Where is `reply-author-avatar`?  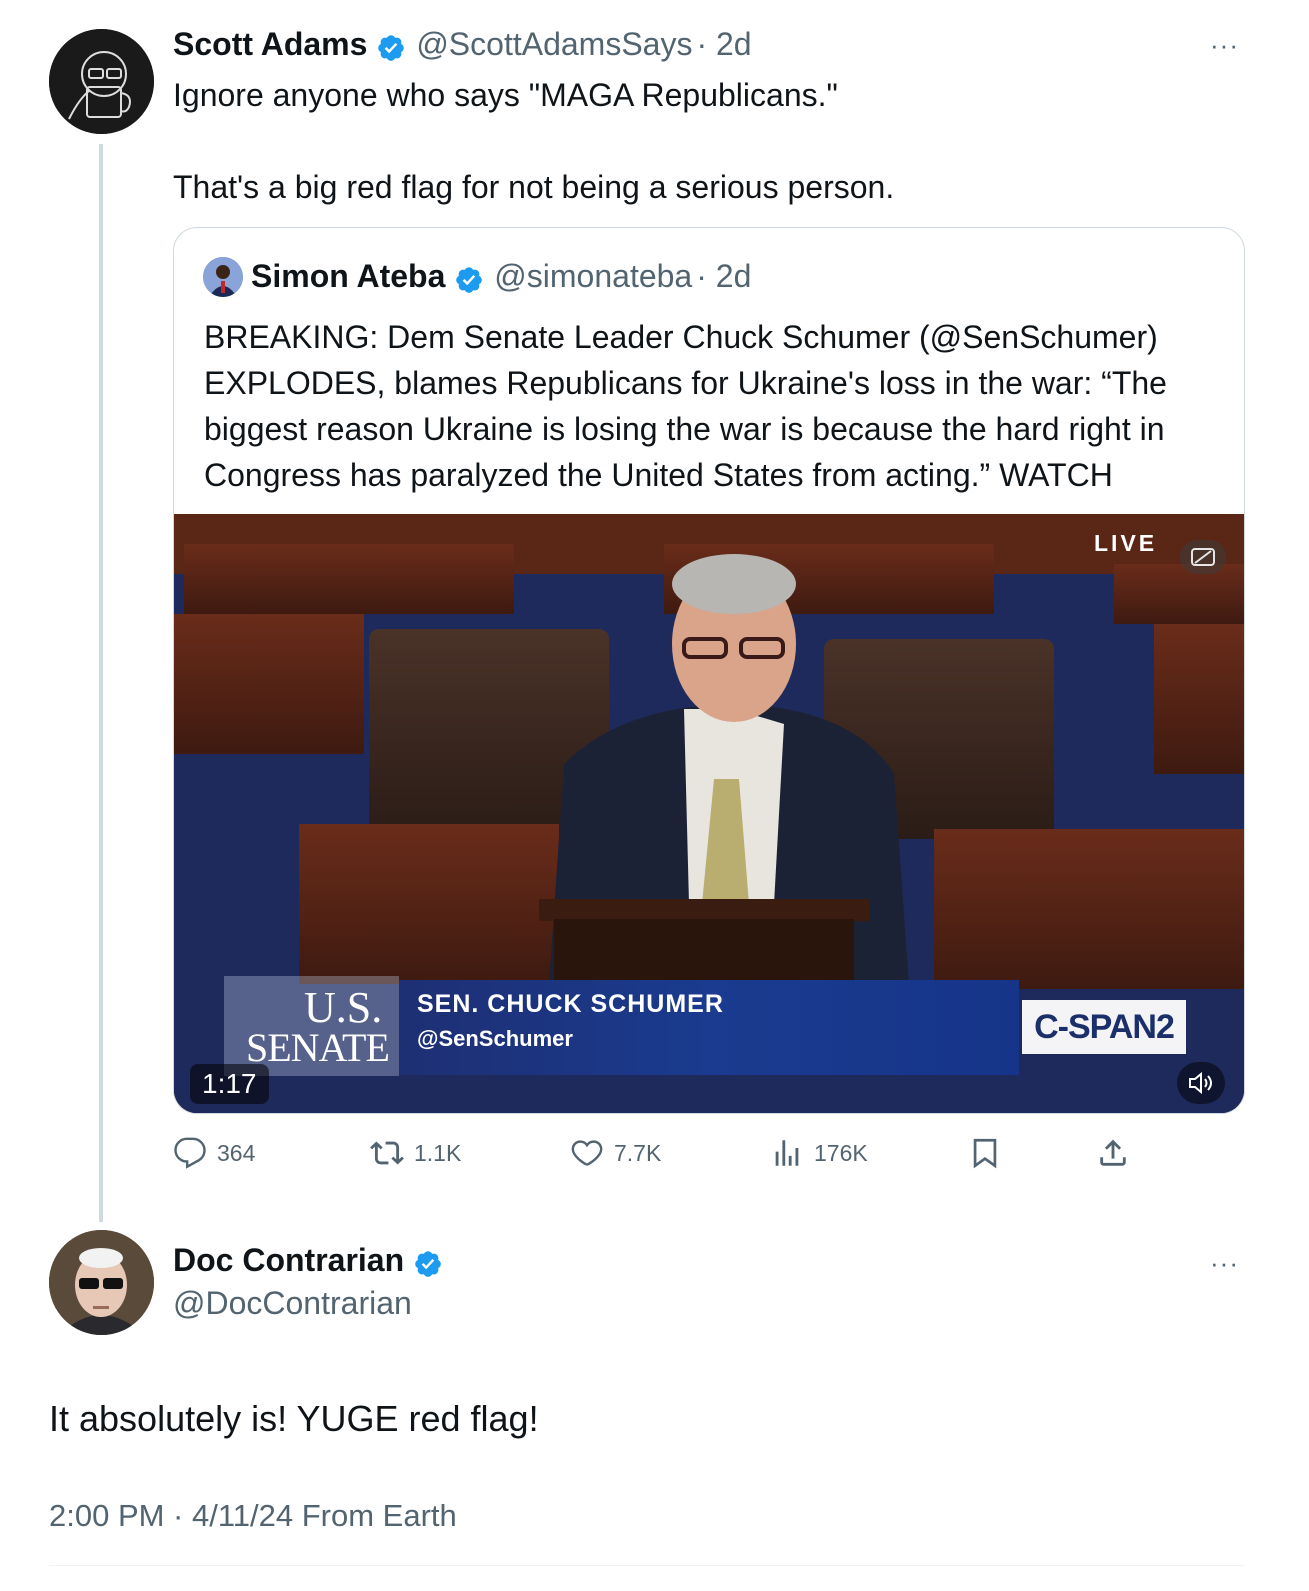
reply-author-avatar is located at coordinates (101, 1282).